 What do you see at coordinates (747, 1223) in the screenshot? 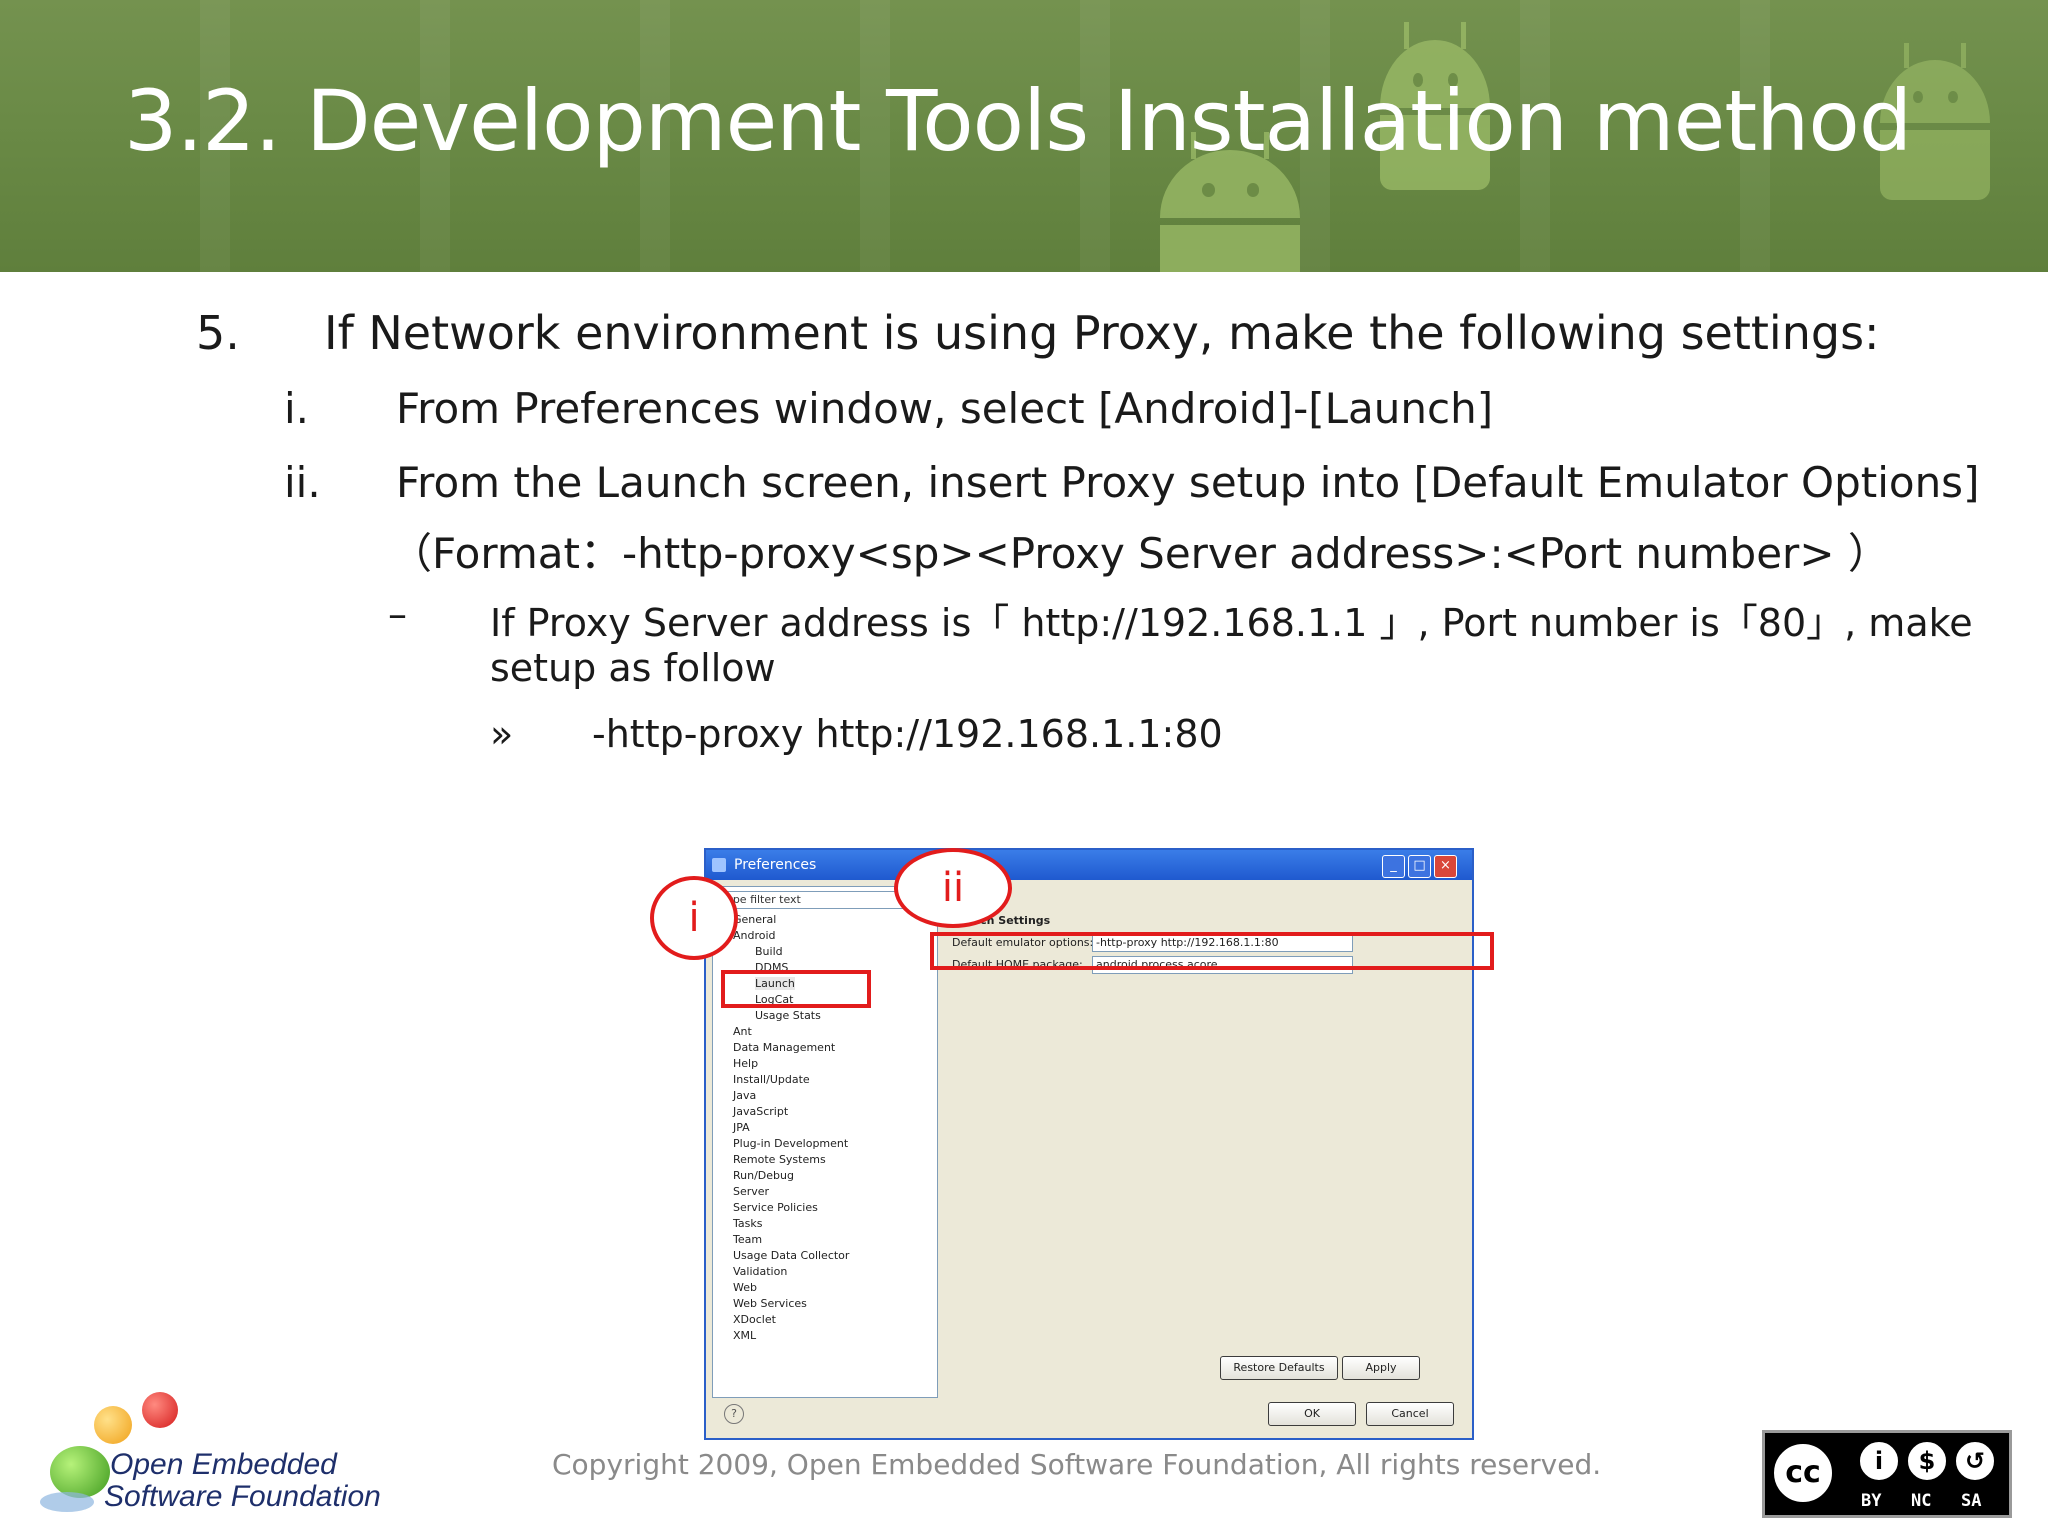
I see `tree-item: Tasks` at bounding box center [747, 1223].